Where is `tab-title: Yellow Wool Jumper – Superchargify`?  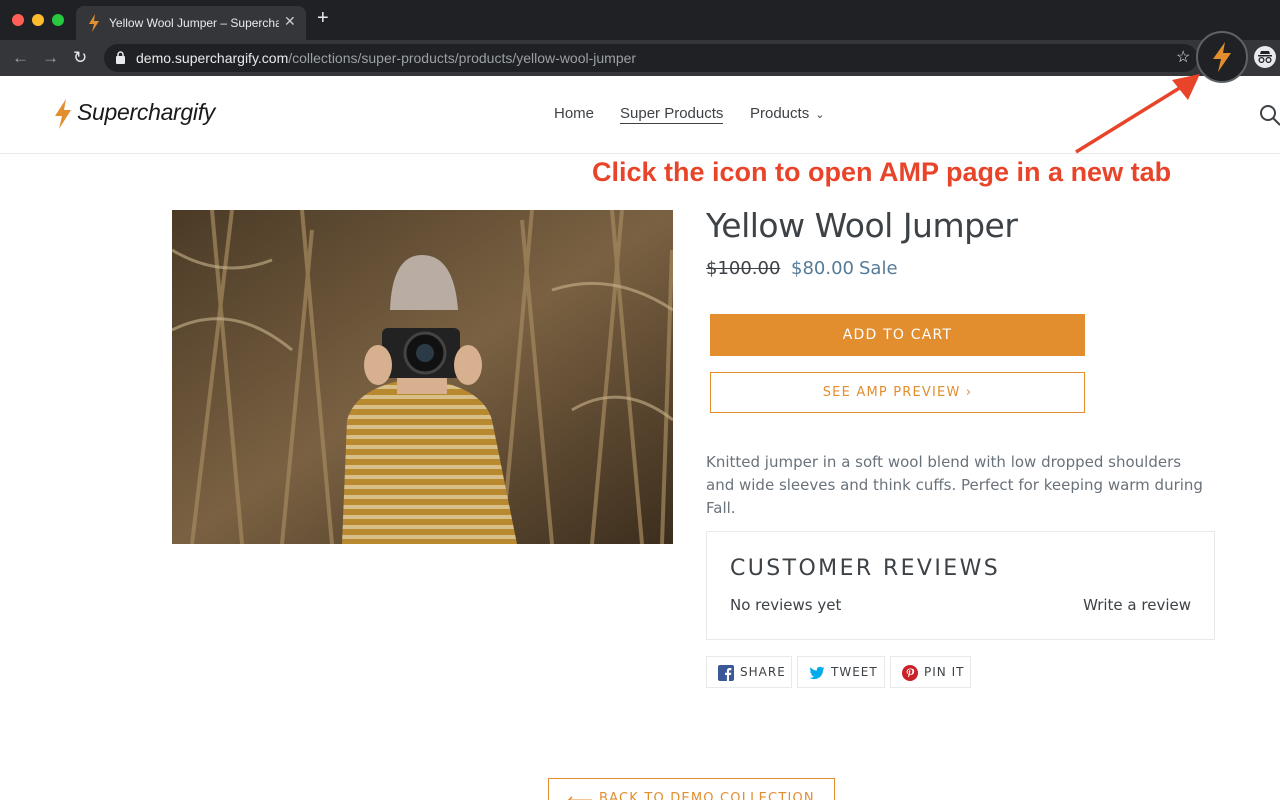 tab-title: Yellow Wool Jumper – Superchargify is located at coordinates (194, 23).